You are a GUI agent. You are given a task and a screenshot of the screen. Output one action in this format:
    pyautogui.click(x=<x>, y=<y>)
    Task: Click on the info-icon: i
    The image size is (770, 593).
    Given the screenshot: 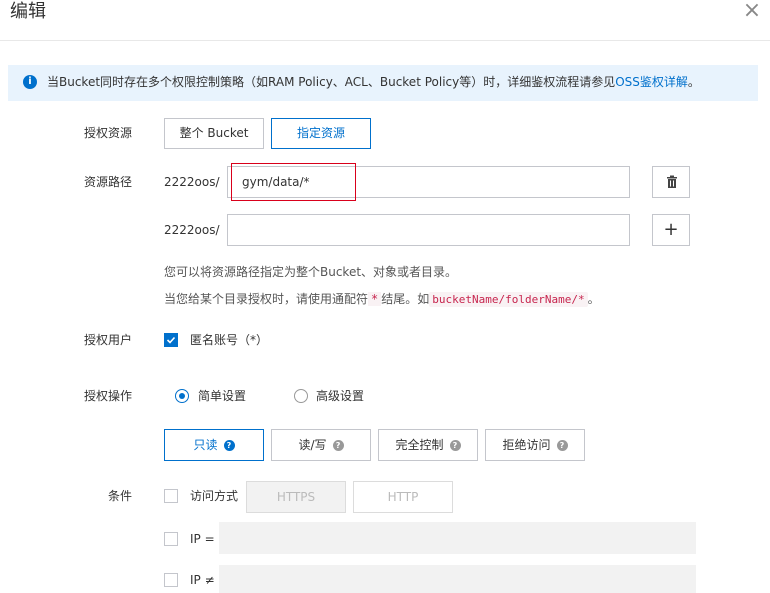 What is the action you would take?
    pyautogui.click(x=30, y=82)
    